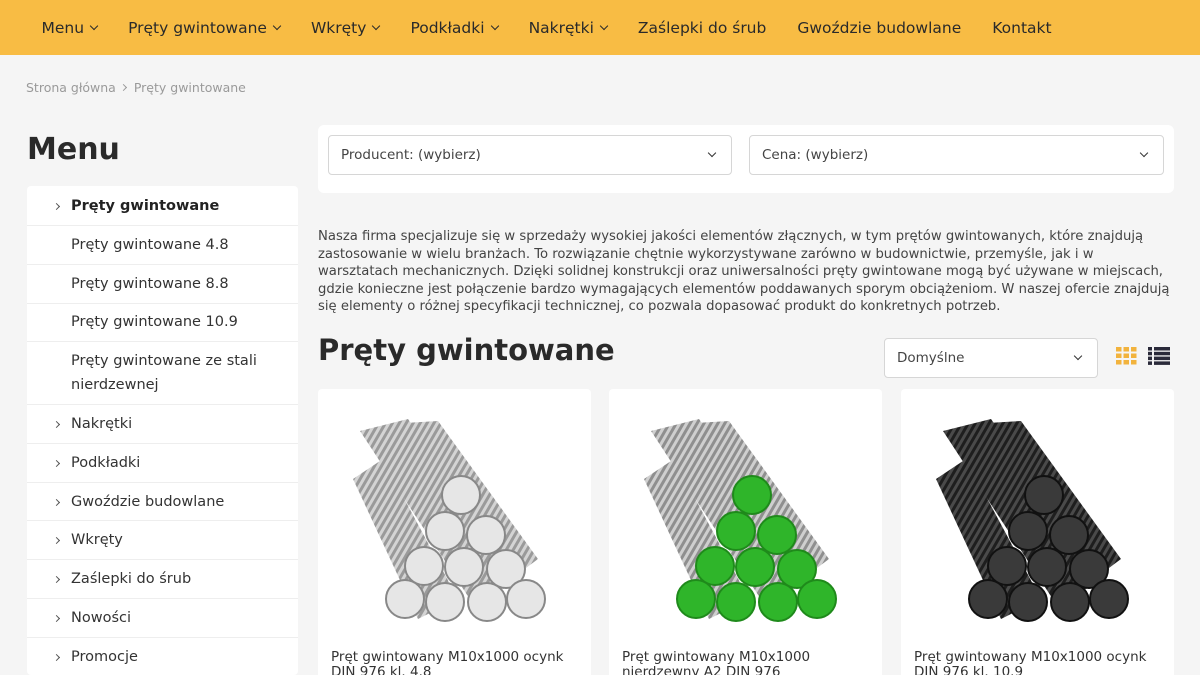 This screenshot has height=675, width=1200. Describe the element at coordinates (162, 540) in the screenshot. I see `sidebar-item-screws: Wkręty` at that location.